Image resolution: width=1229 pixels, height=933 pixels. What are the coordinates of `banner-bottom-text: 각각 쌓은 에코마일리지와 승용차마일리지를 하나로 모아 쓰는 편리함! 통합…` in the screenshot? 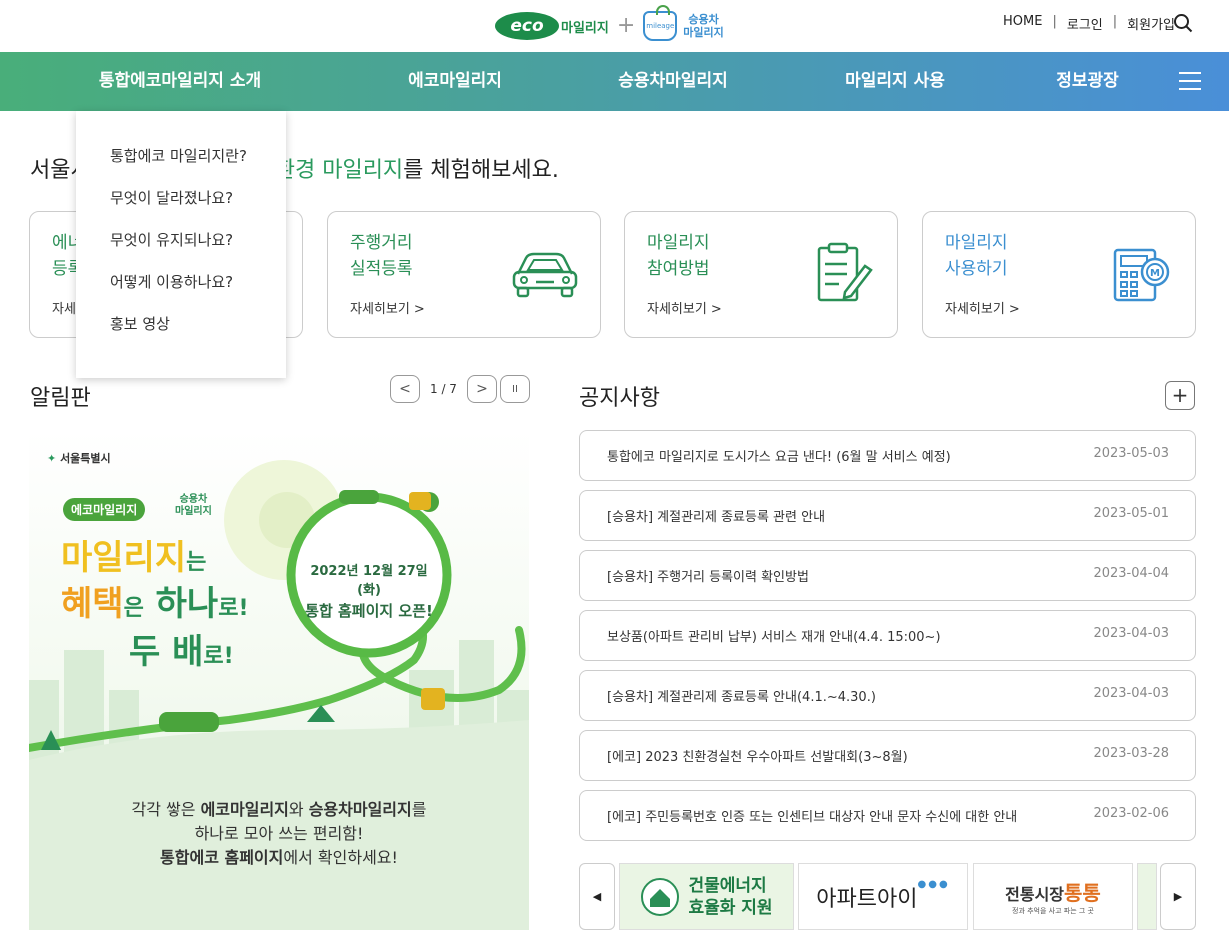 It's located at (279, 834).